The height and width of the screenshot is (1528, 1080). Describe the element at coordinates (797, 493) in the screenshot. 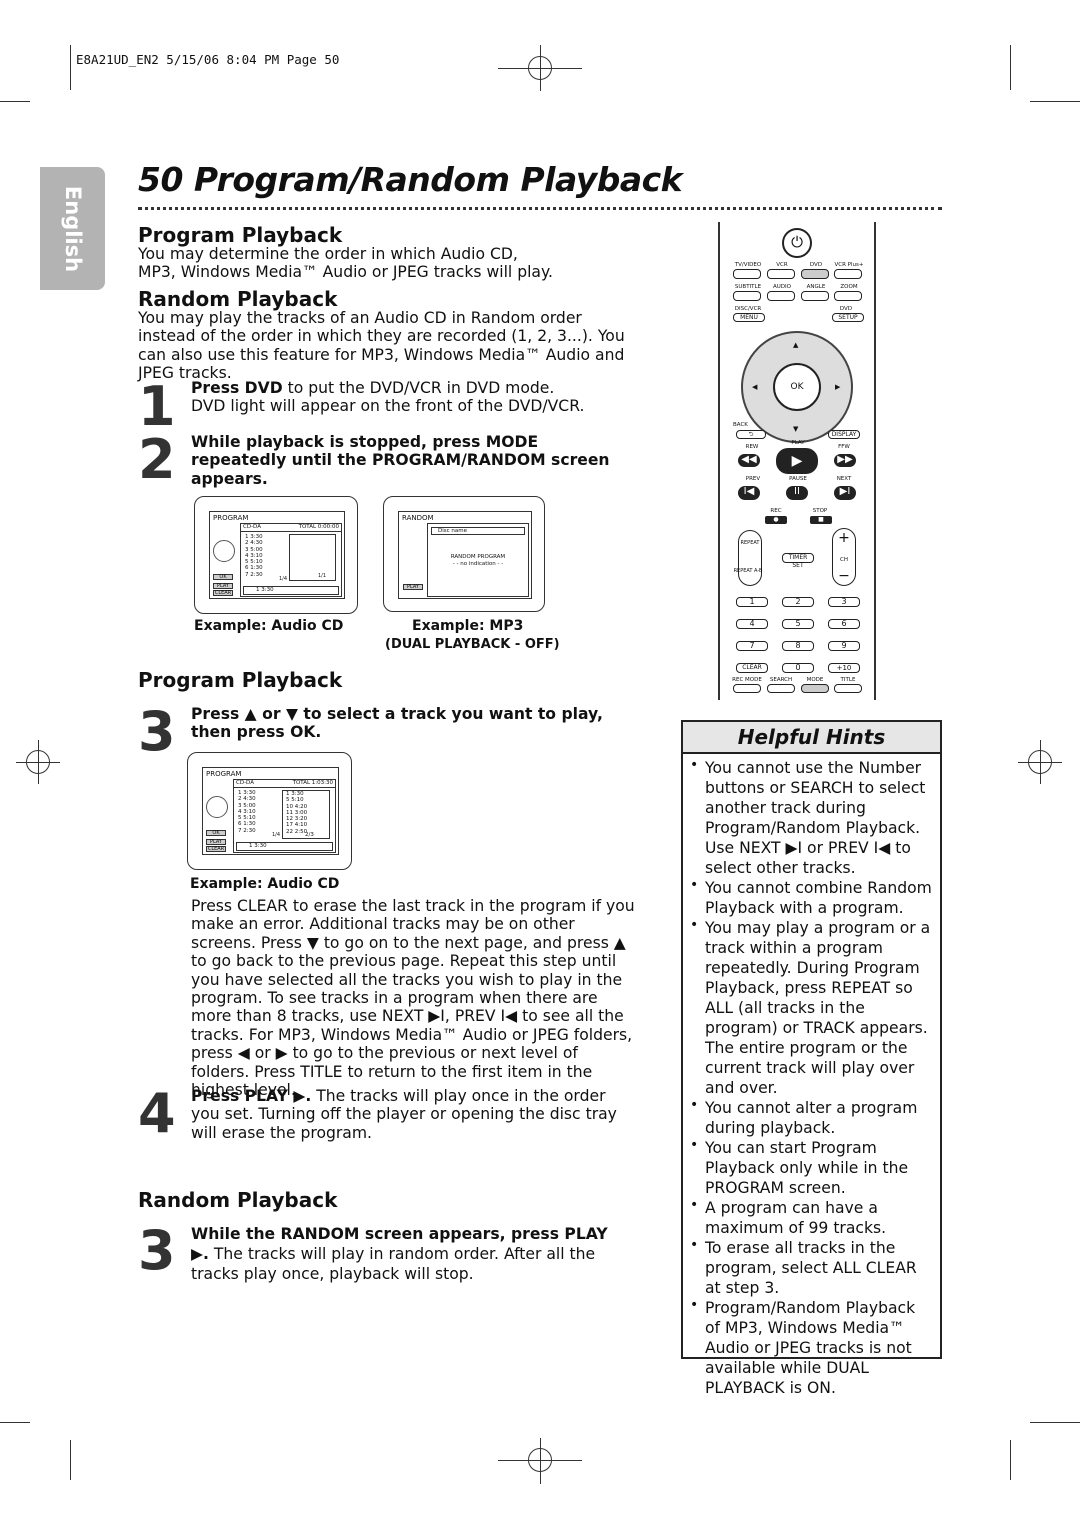

I see `pause-button: II` at that location.